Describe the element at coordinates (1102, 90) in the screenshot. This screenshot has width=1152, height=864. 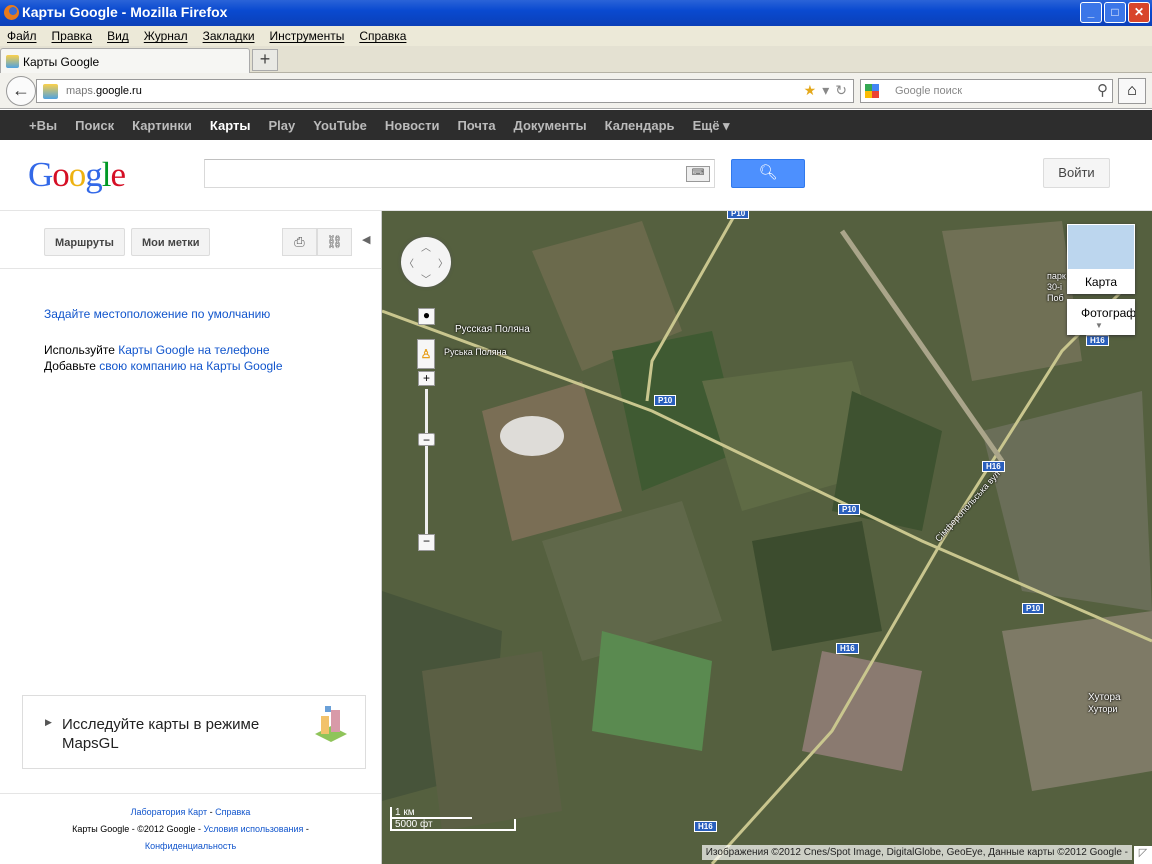
I see `search-icon: ⚲` at that location.